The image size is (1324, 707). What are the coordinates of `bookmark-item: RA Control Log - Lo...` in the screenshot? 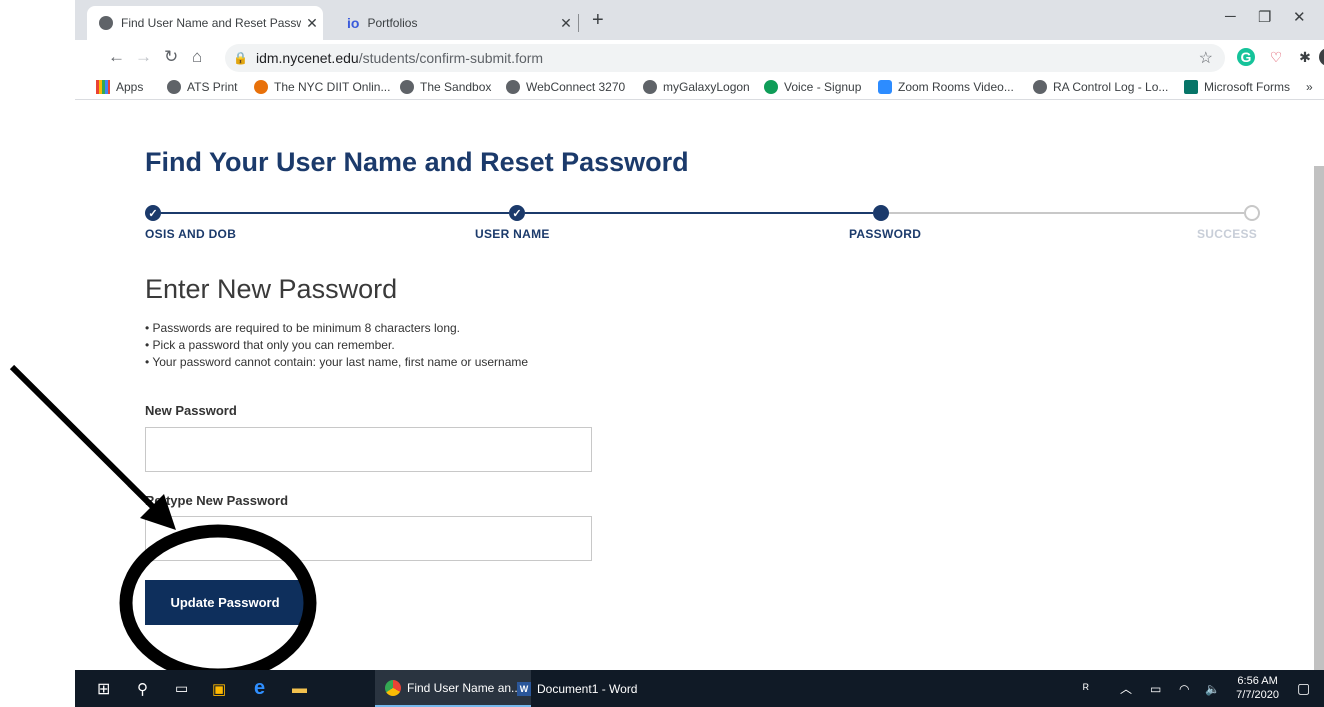 It's located at (1100, 87).